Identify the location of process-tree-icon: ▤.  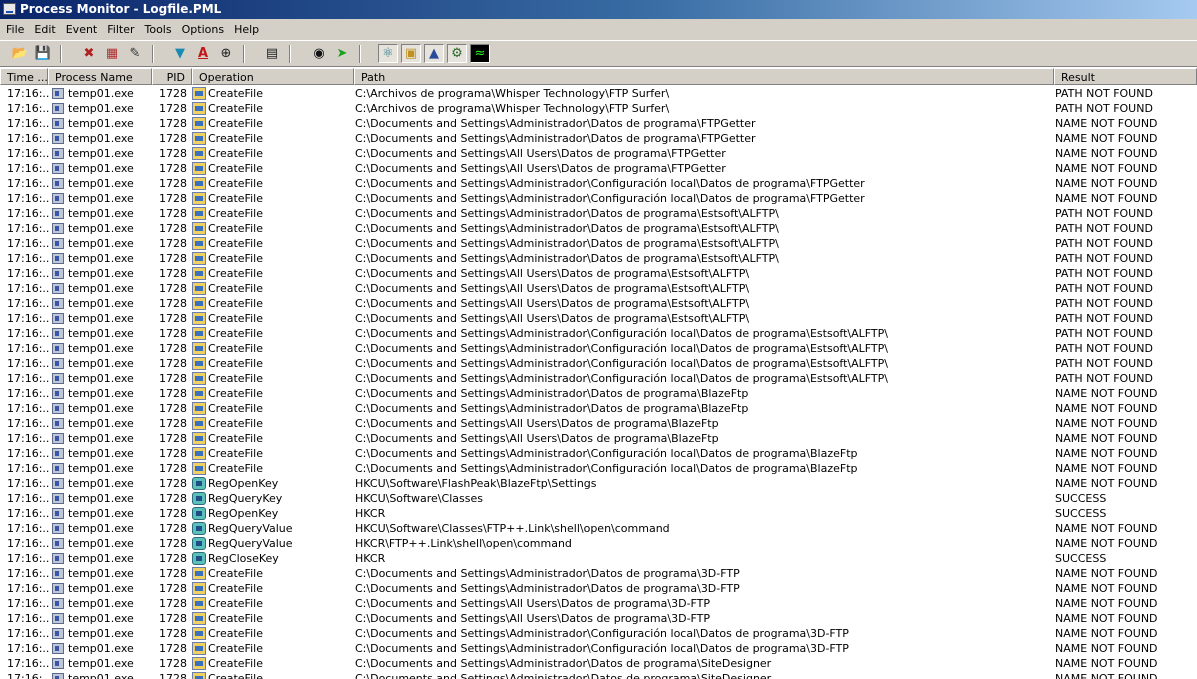
(272, 53).